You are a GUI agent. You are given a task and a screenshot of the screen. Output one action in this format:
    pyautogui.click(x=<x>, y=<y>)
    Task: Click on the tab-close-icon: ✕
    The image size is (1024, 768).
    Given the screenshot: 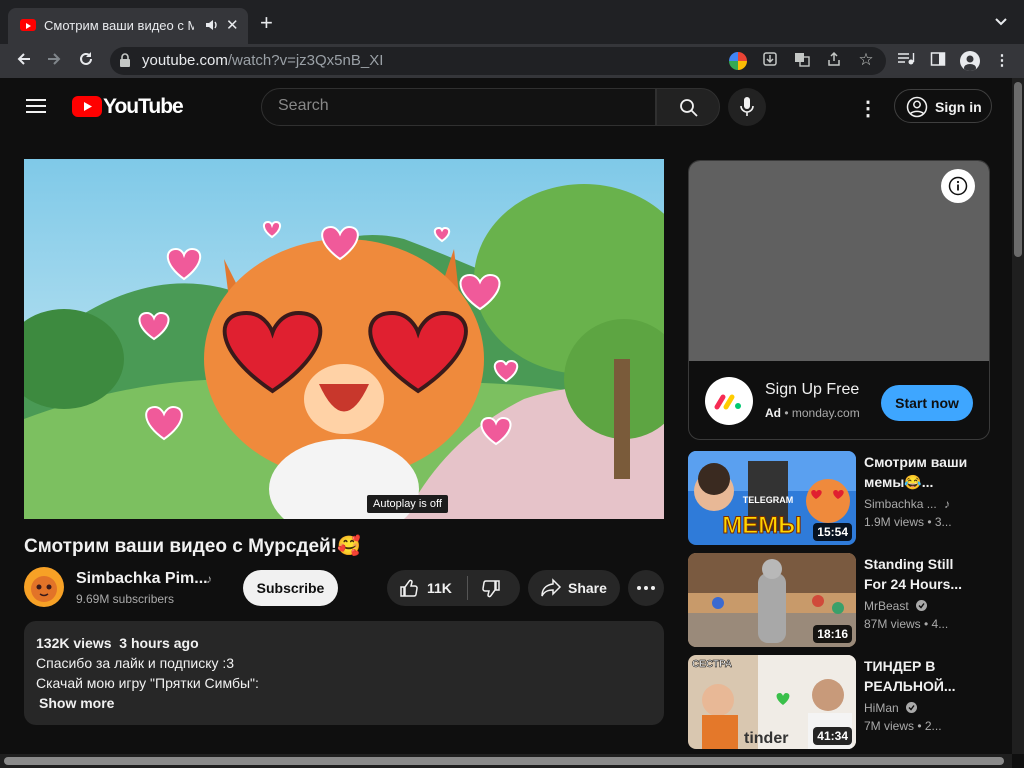 What is the action you would take?
    pyautogui.click(x=232, y=25)
    